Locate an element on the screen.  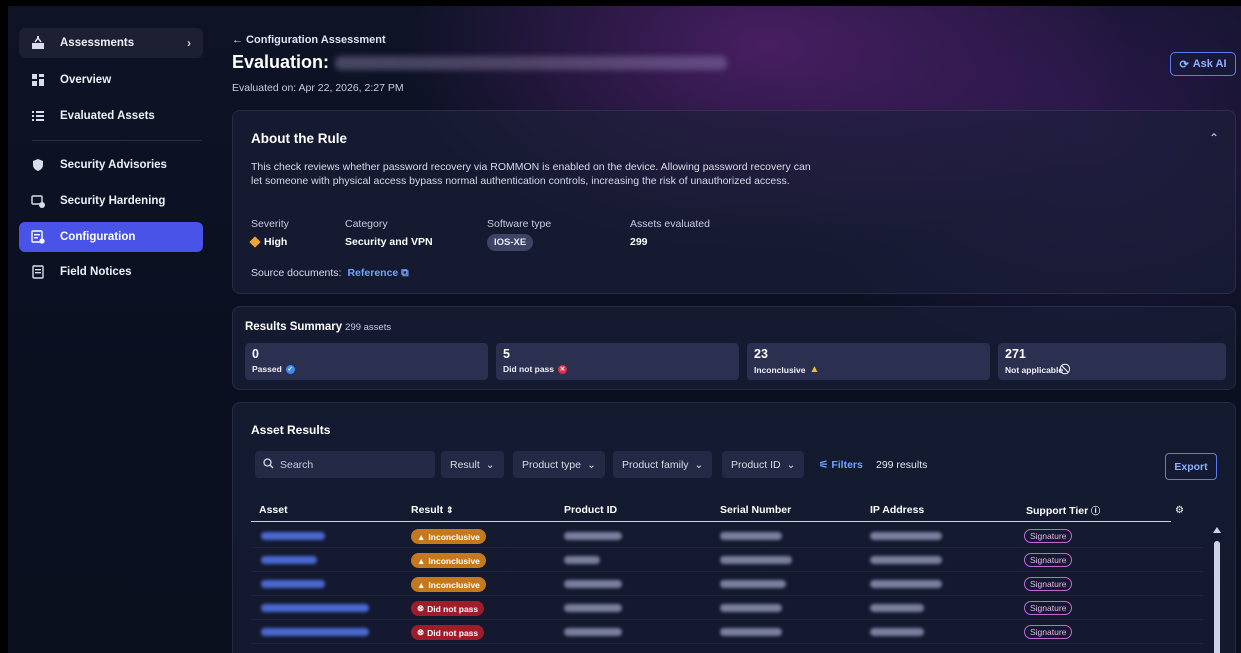
sidebar-item-label: Configuration is located at coordinates (98, 237).